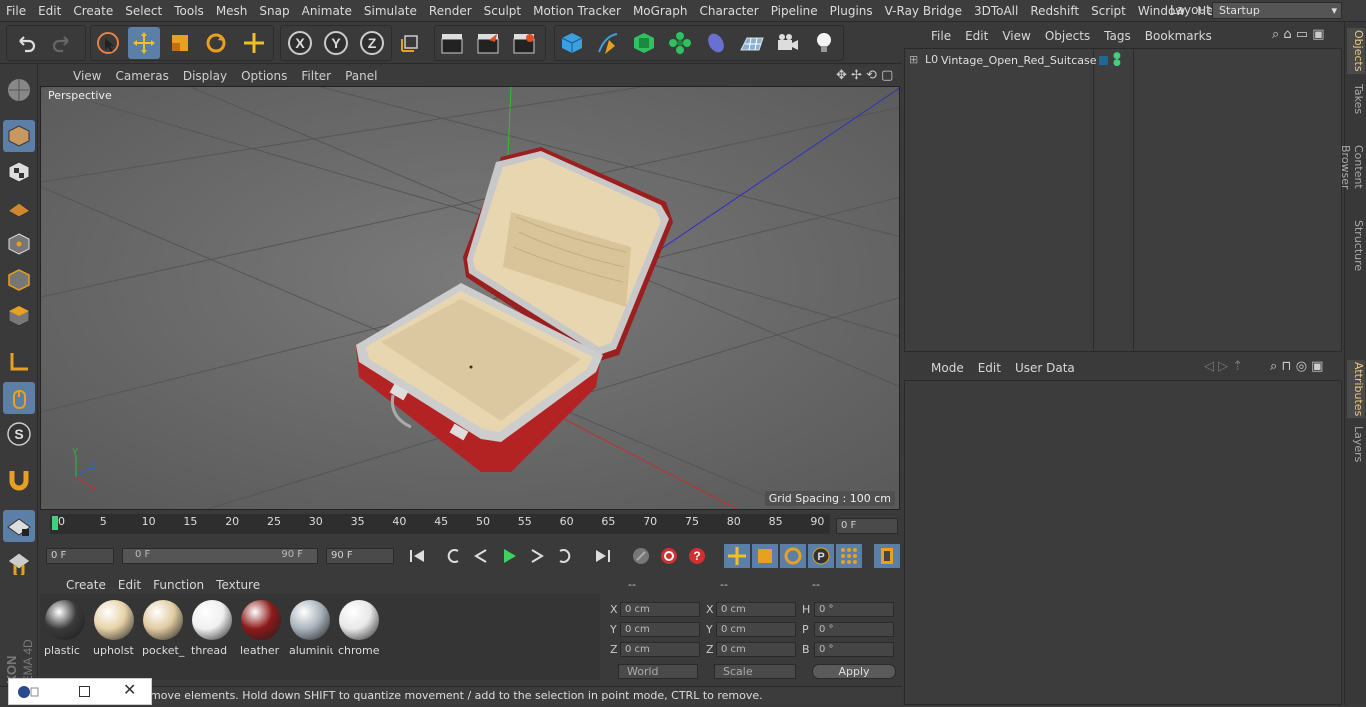 The height and width of the screenshot is (707, 1366). What do you see at coordinates (108, 43) in the screenshot?
I see `live-select-button` at bounding box center [108, 43].